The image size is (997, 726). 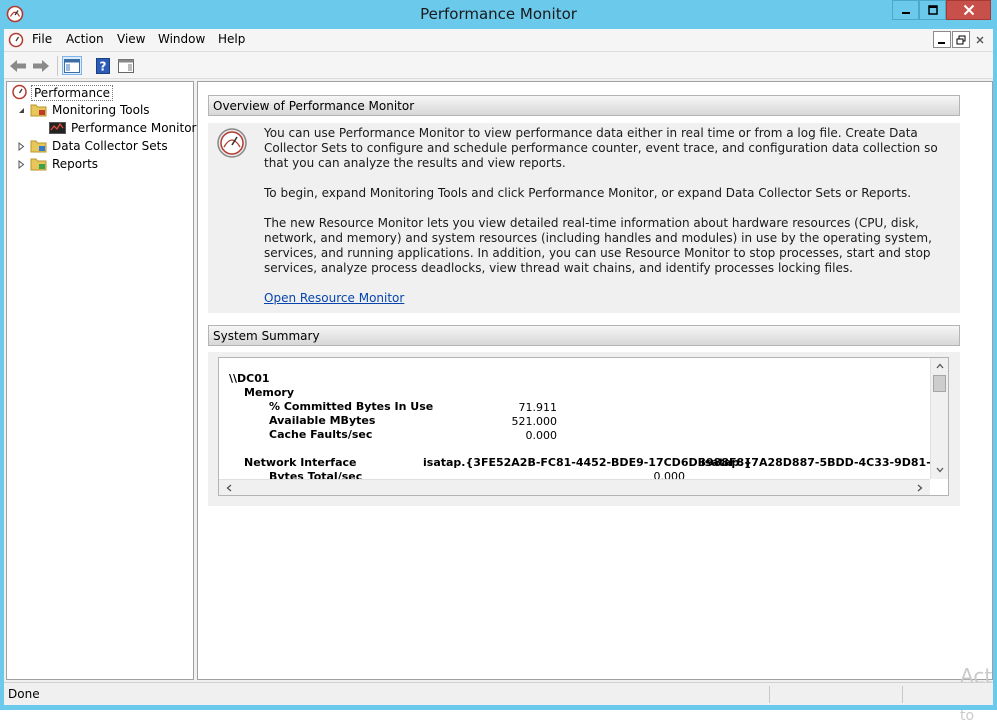 I want to click on scroll-up-button, so click(x=940, y=366).